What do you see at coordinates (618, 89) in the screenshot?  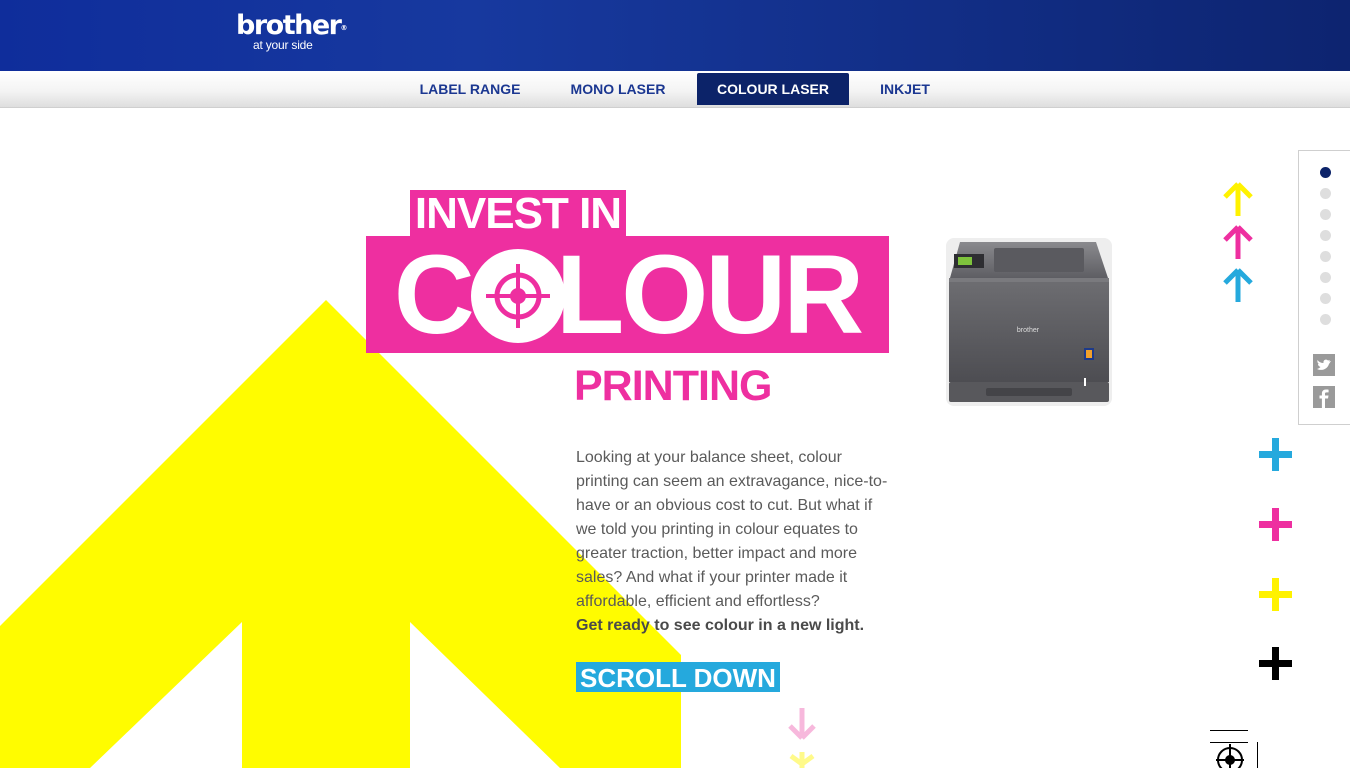 I see `nav-mono-laser: MONO LASER` at bounding box center [618, 89].